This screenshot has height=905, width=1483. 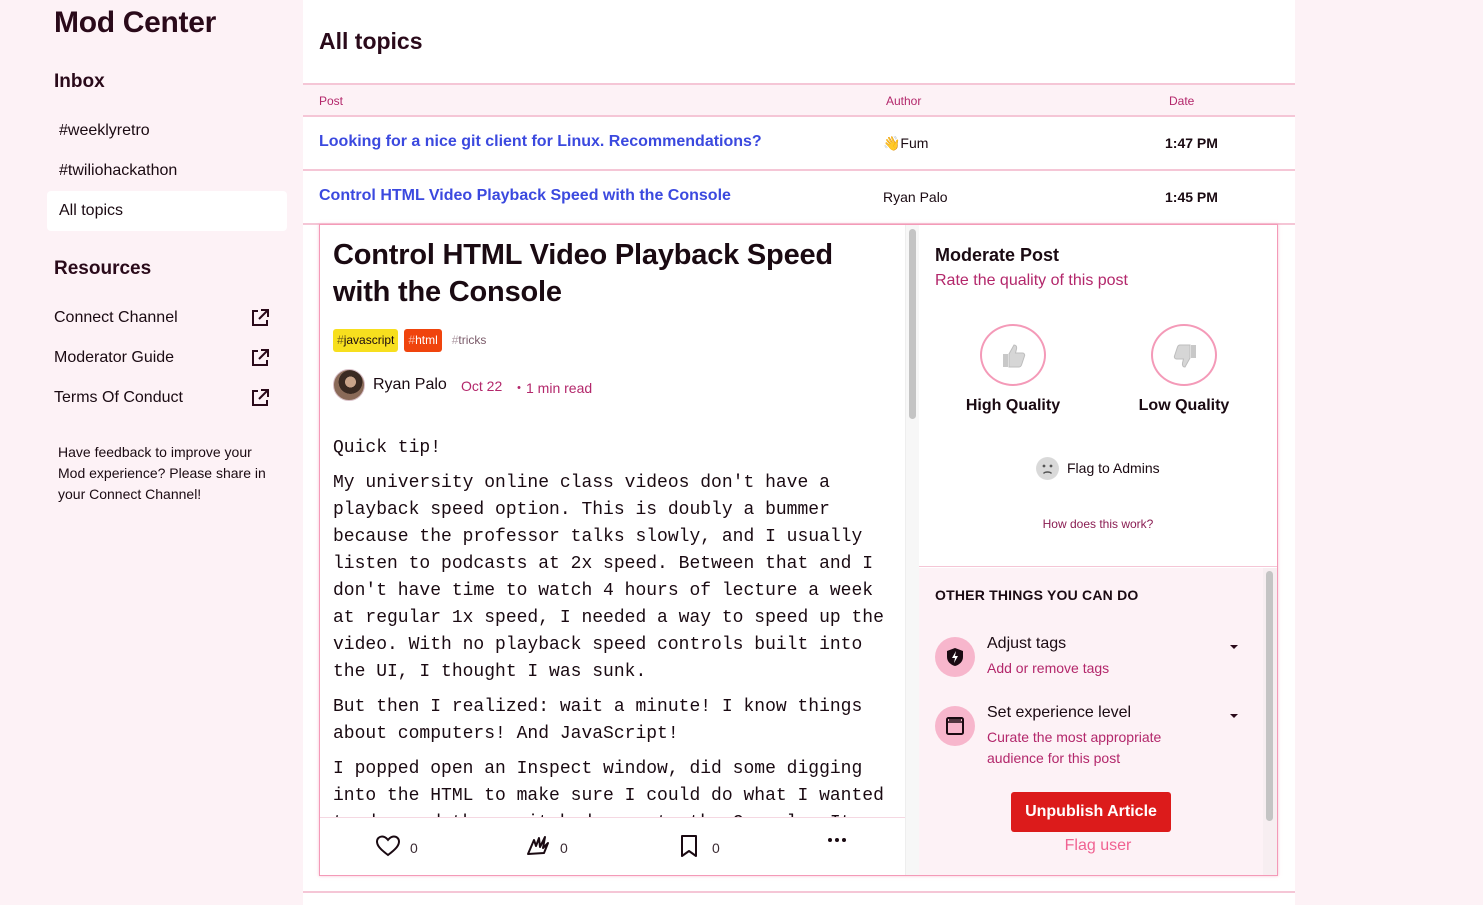 What do you see at coordinates (799, 101) in the screenshot?
I see `table-header: Post Author Date` at bounding box center [799, 101].